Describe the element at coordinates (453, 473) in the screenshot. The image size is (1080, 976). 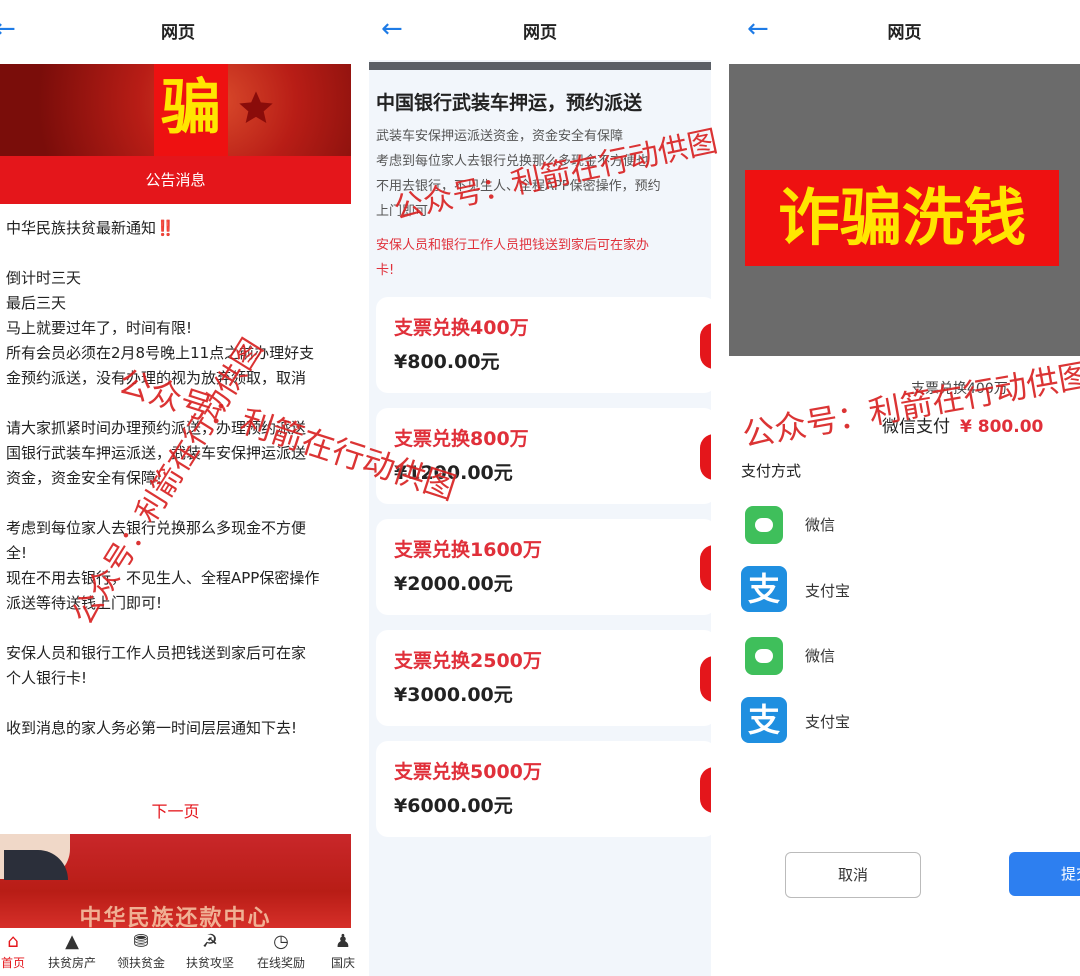
I see `product-price: ¥1200.00元` at that location.